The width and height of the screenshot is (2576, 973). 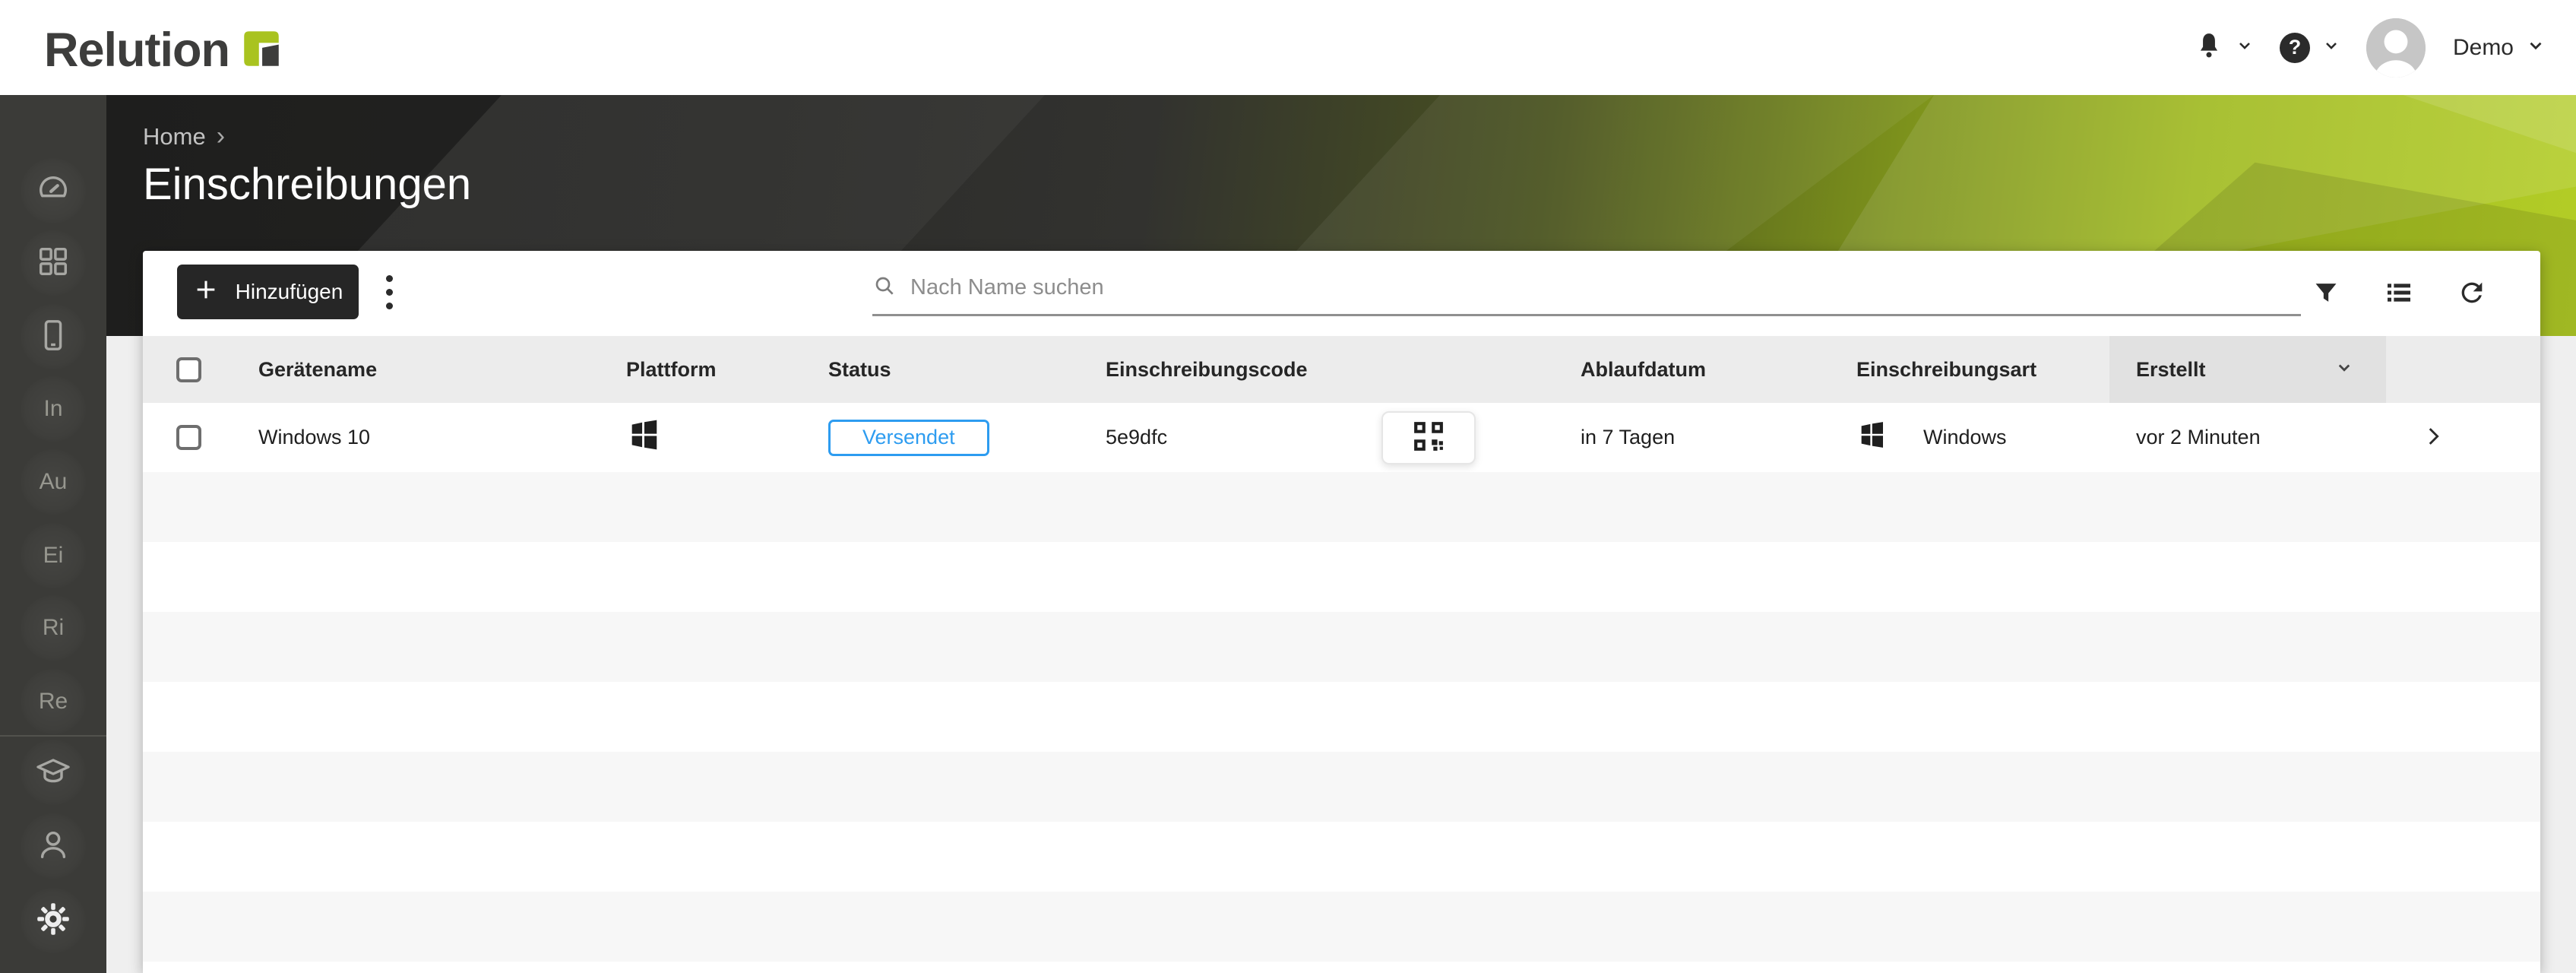 I want to click on toolbar: Hinzufügen, so click(x=1341, y=293).